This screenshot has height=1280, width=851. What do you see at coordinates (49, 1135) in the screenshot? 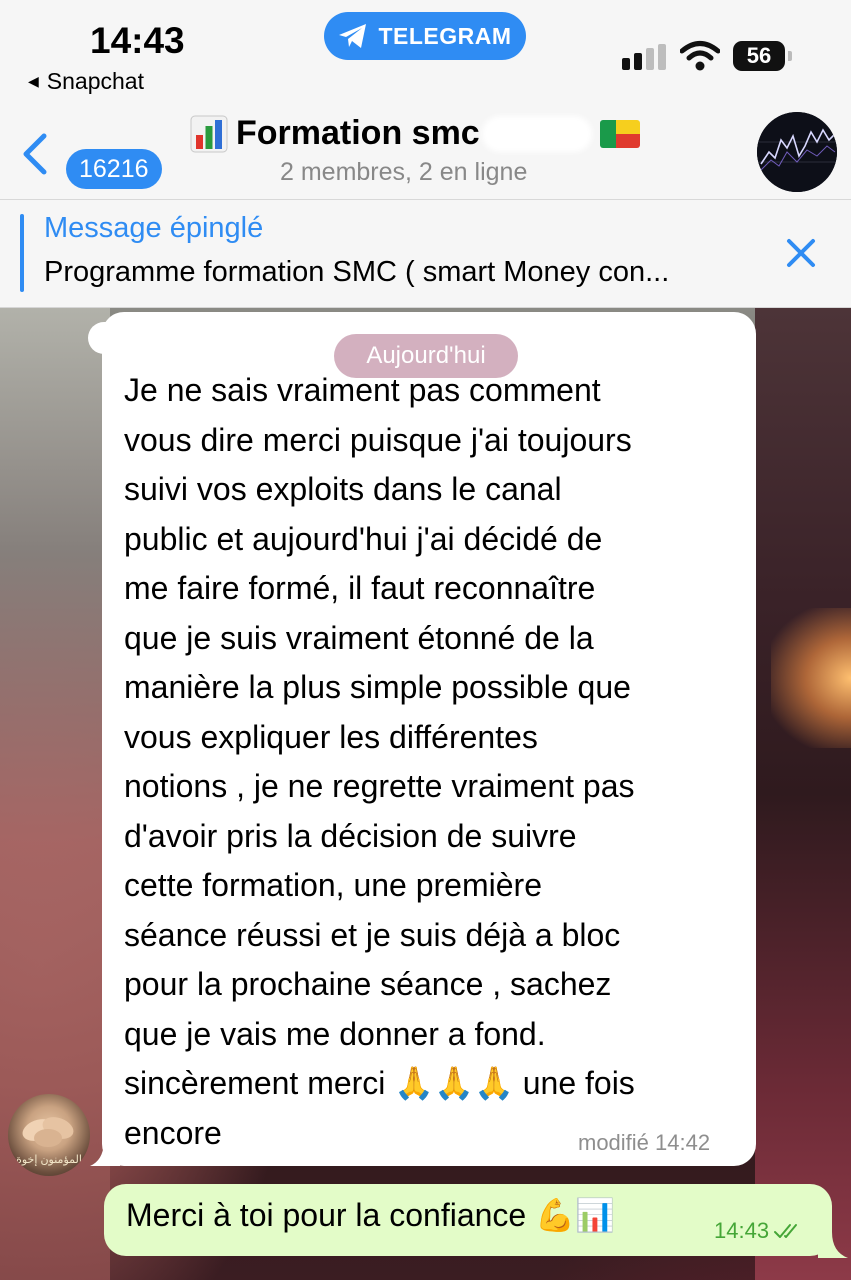
I see `sender-avatar: المؤمنون إخوة` at bounding box center [49, 1135].